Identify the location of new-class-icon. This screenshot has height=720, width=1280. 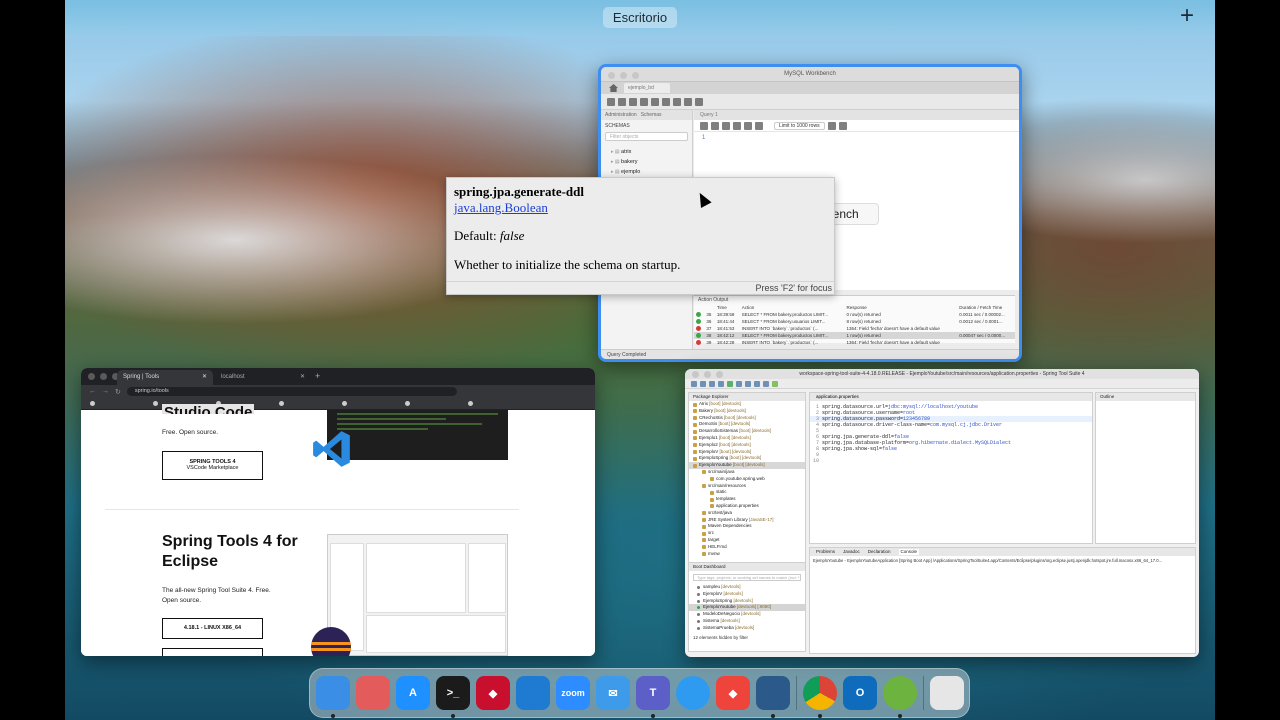
(748, 383).